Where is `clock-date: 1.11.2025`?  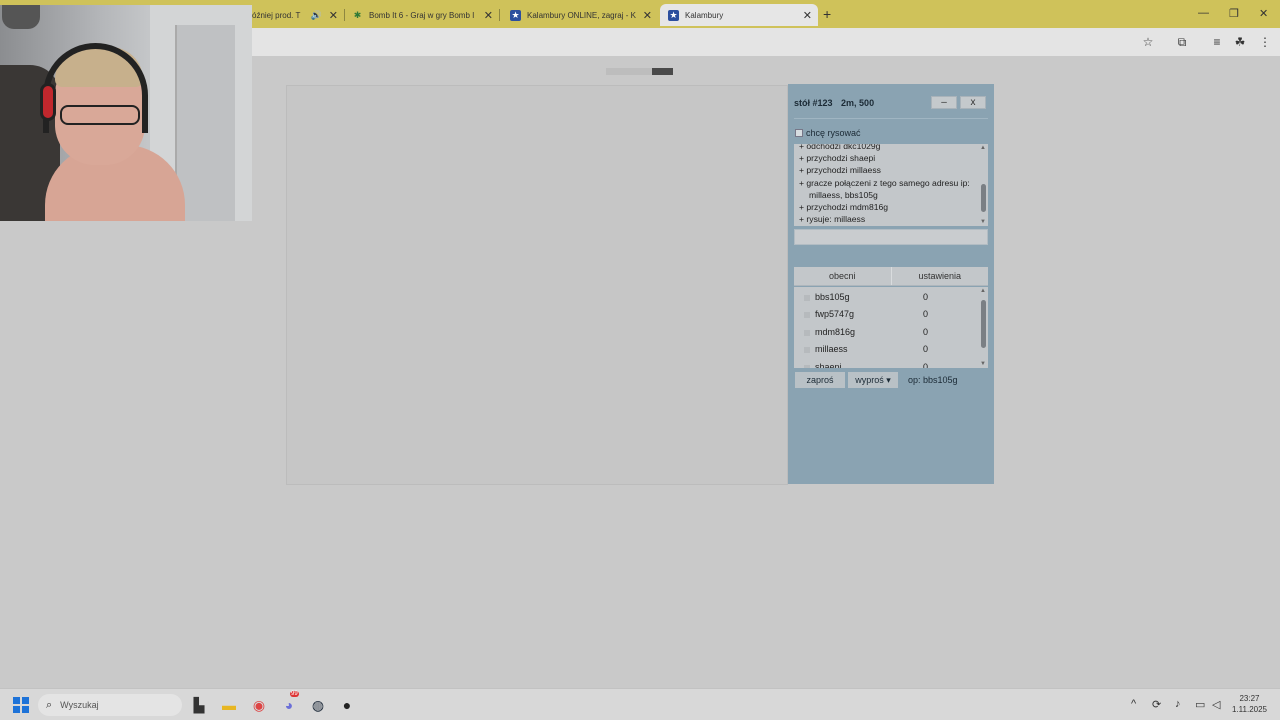 clock-date: 1.11.2025 is located at coordinates (1249, 709).